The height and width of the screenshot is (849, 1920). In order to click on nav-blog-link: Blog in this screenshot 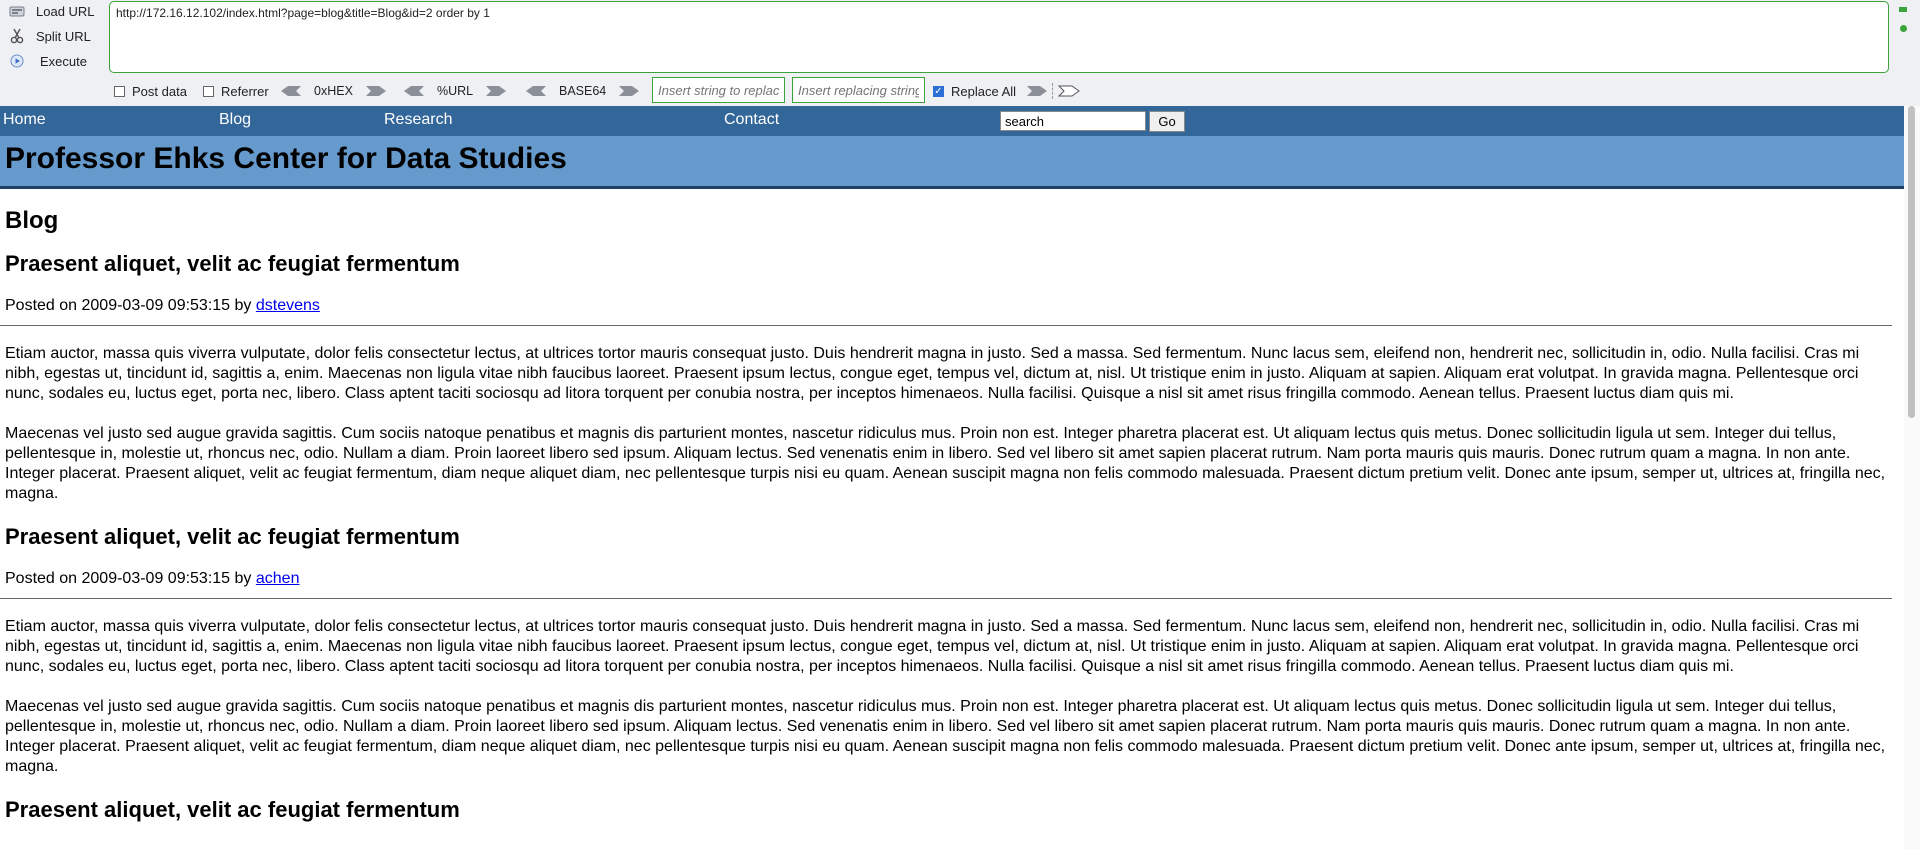, I will do `click(235, 120)`.